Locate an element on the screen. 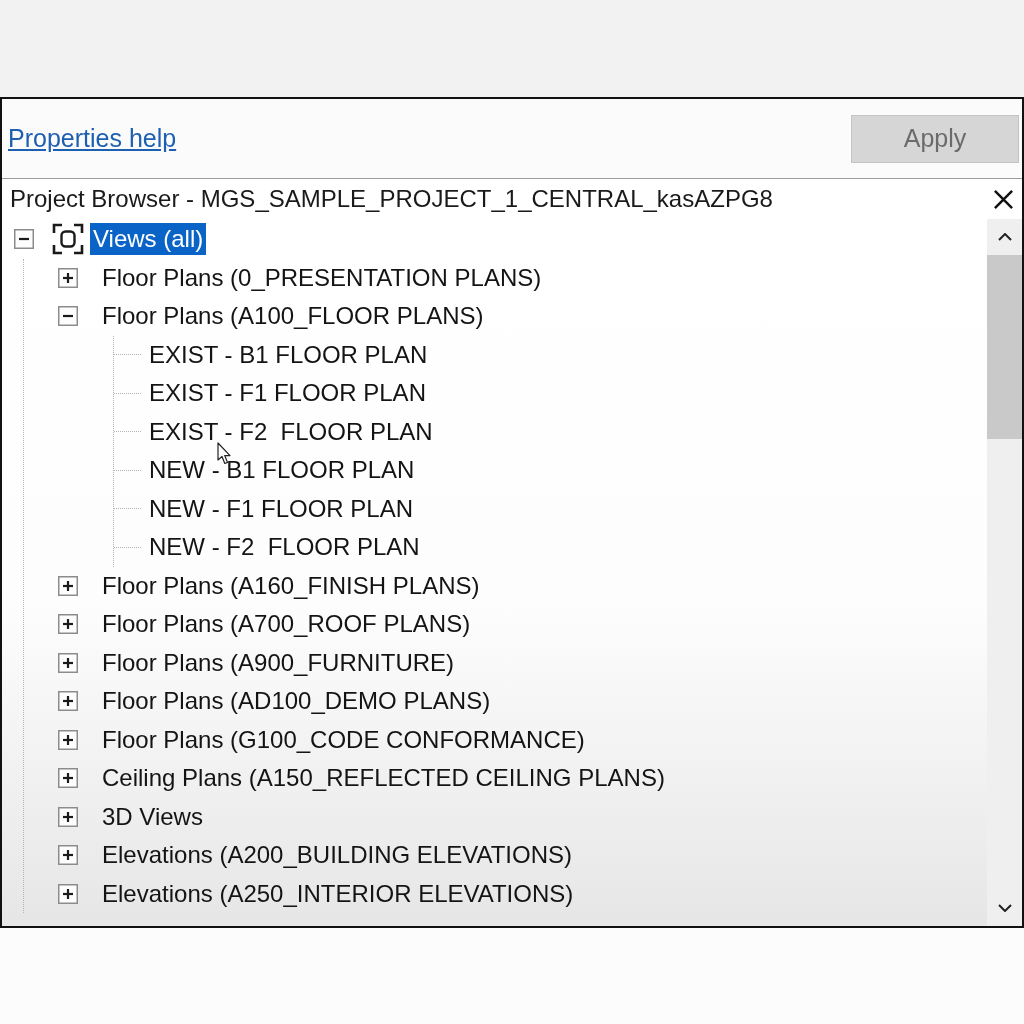  tree-item: Floor Plans (A100_FLOOR PLANS) is located at coordinates (293, 316).